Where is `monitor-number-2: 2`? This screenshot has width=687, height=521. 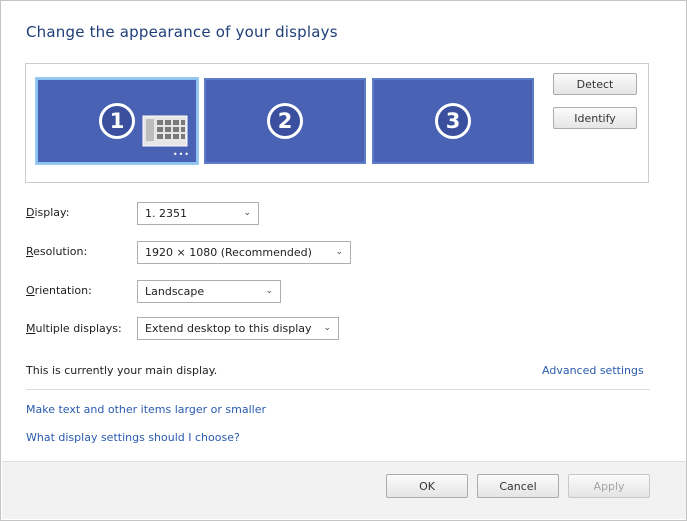
monitor-number-2: 2 is located at coordinates (285, 121).